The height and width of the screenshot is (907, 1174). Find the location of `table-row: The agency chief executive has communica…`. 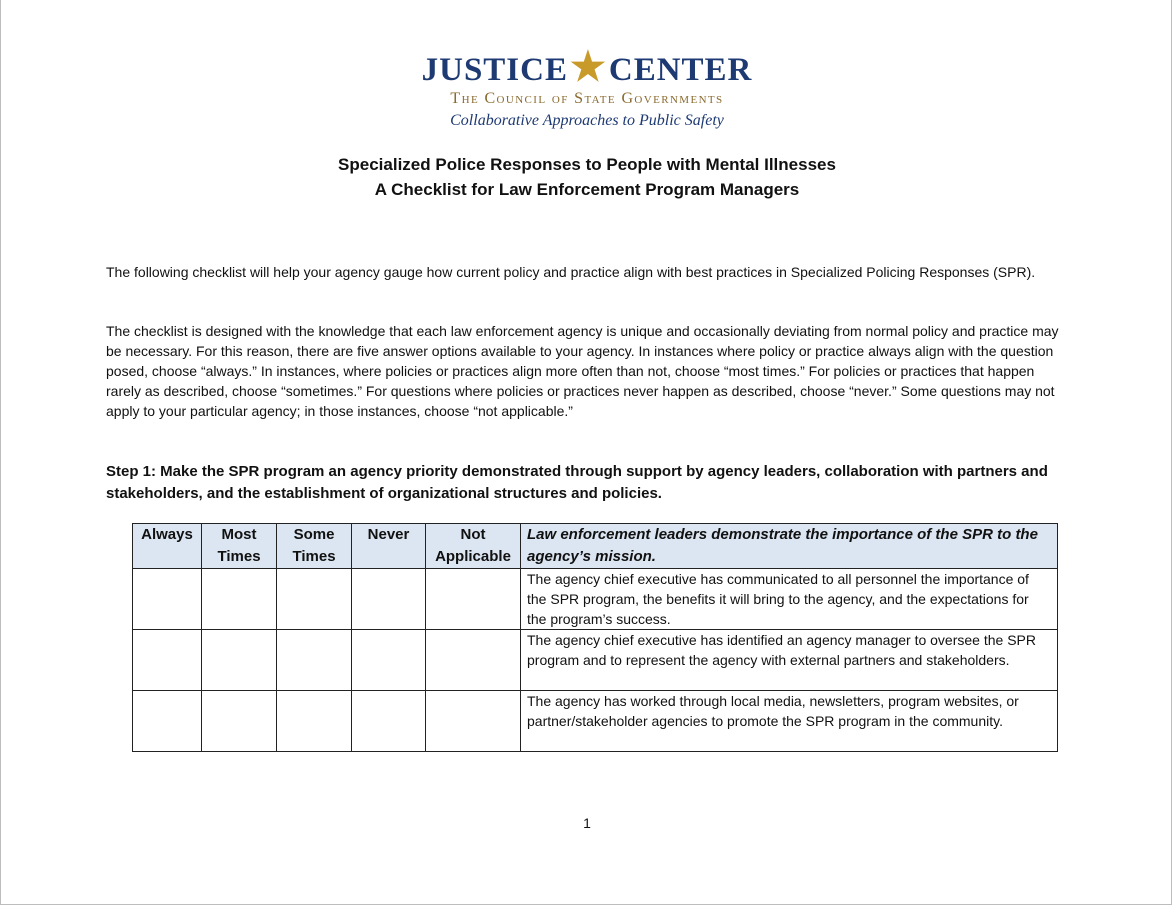

table-row: The agency chief executive has communica… is located at coordinates (595, 599).